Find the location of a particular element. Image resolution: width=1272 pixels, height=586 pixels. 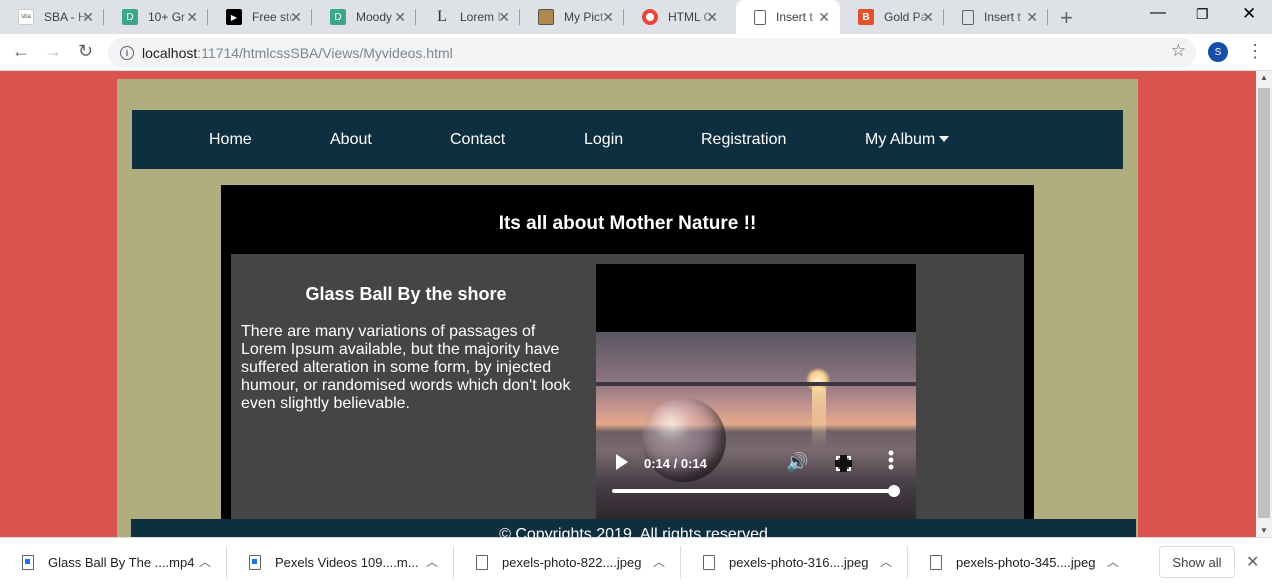

image-favicon-icon is located at coordinates (546, 17).